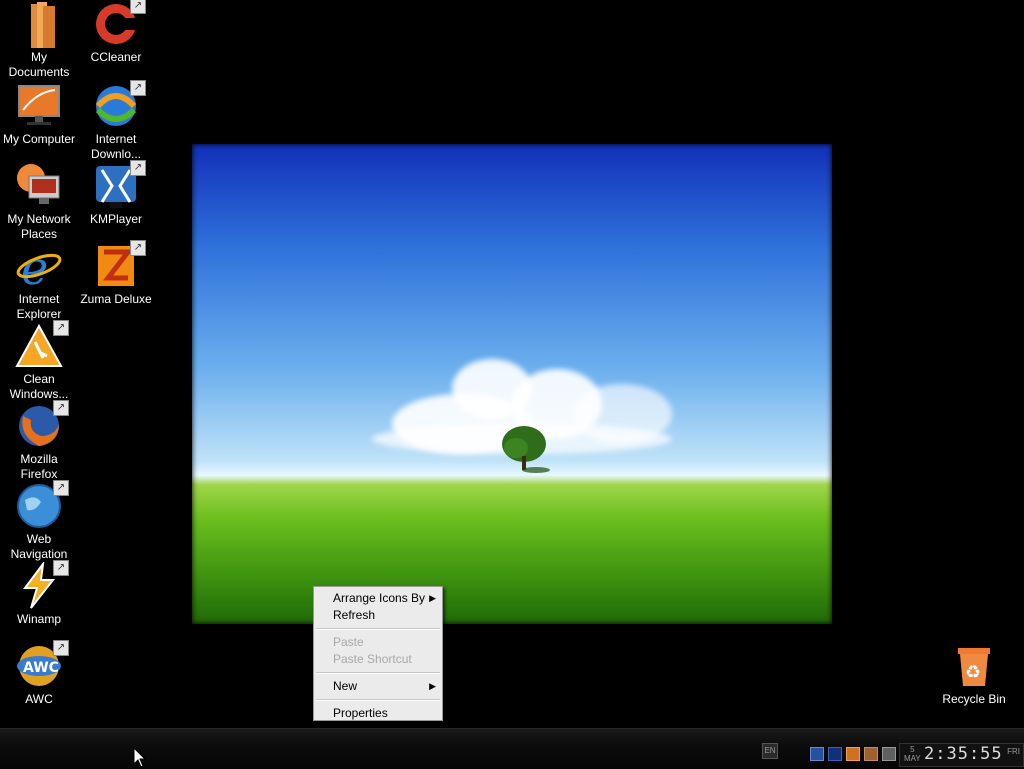  Describe the element at coordinates (116, 280) in the screenshot. I see `desktop-icon-zuma-deluxe: ↗ Zuma Deluxe` at that location.